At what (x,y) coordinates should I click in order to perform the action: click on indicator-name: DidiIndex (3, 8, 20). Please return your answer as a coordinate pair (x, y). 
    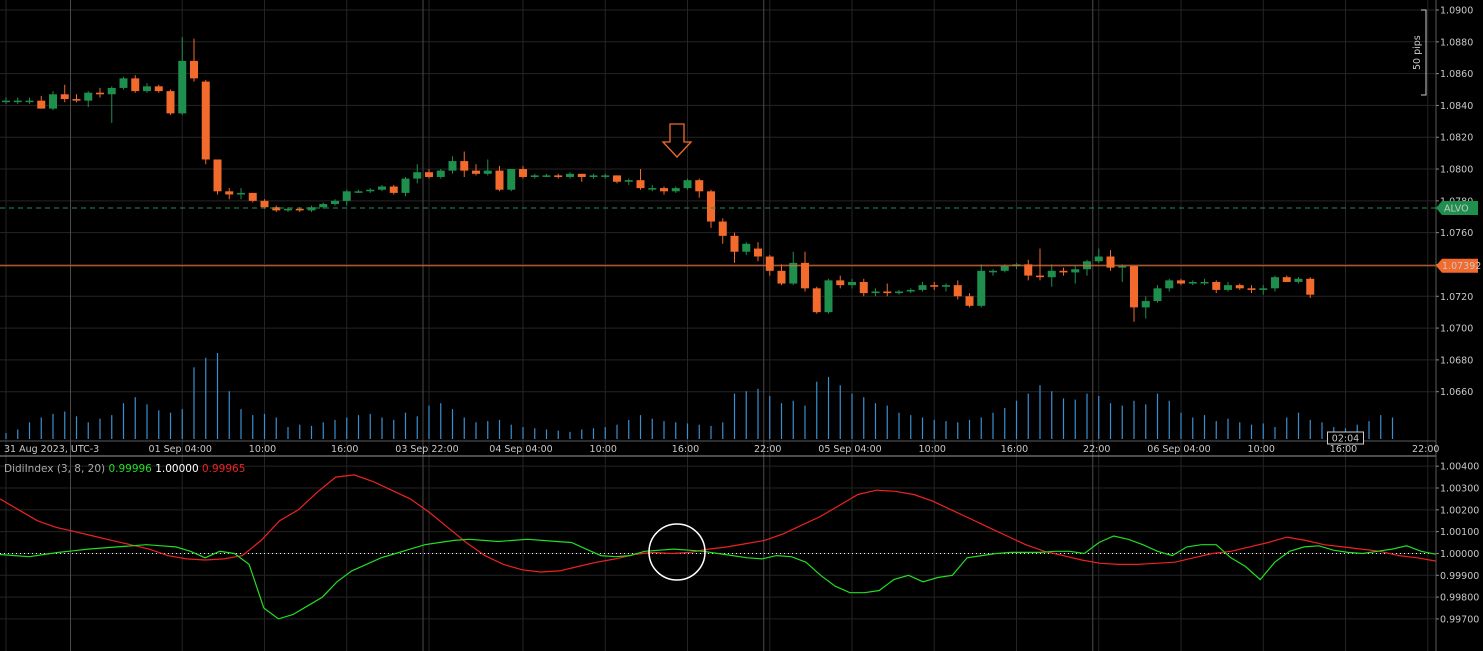
    Looking at the image, I should click on (56, 469).